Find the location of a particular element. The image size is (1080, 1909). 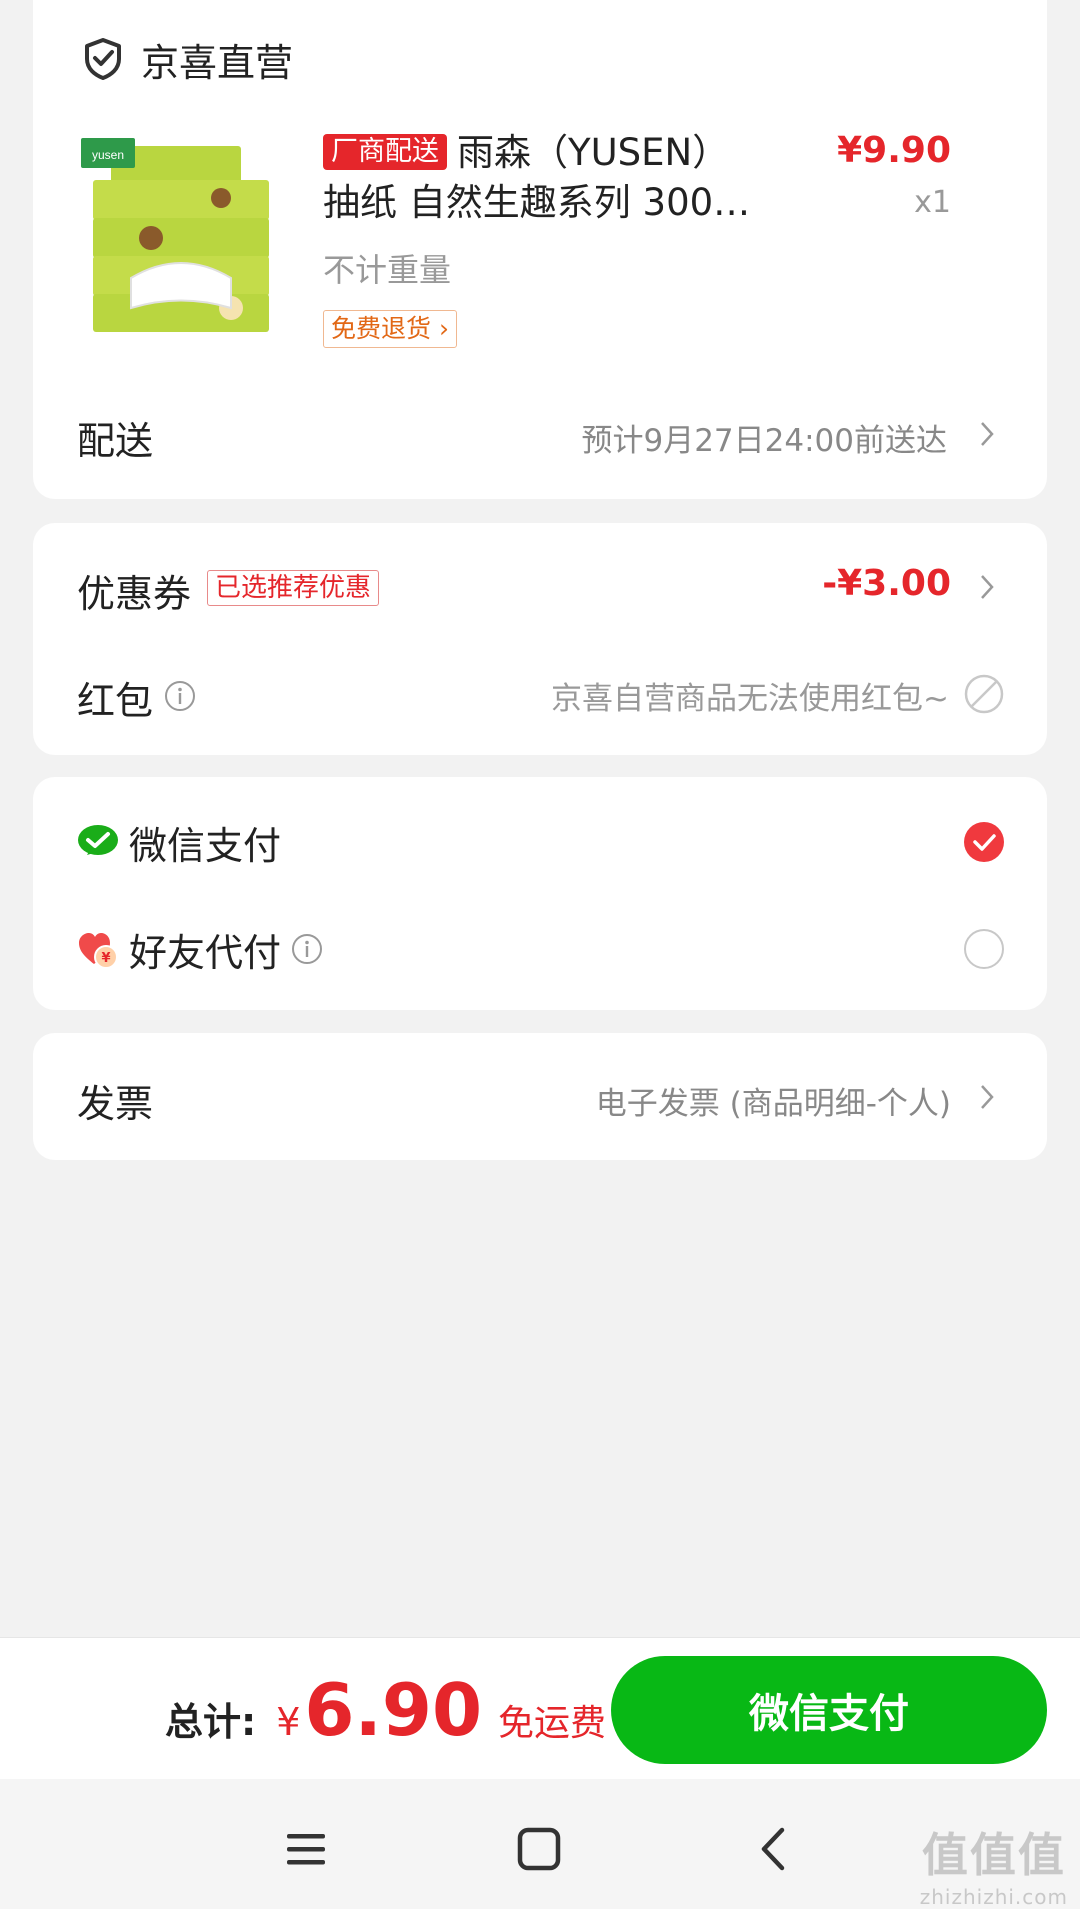

total-amount: 6.90 is located at coordinates (393, 1710).